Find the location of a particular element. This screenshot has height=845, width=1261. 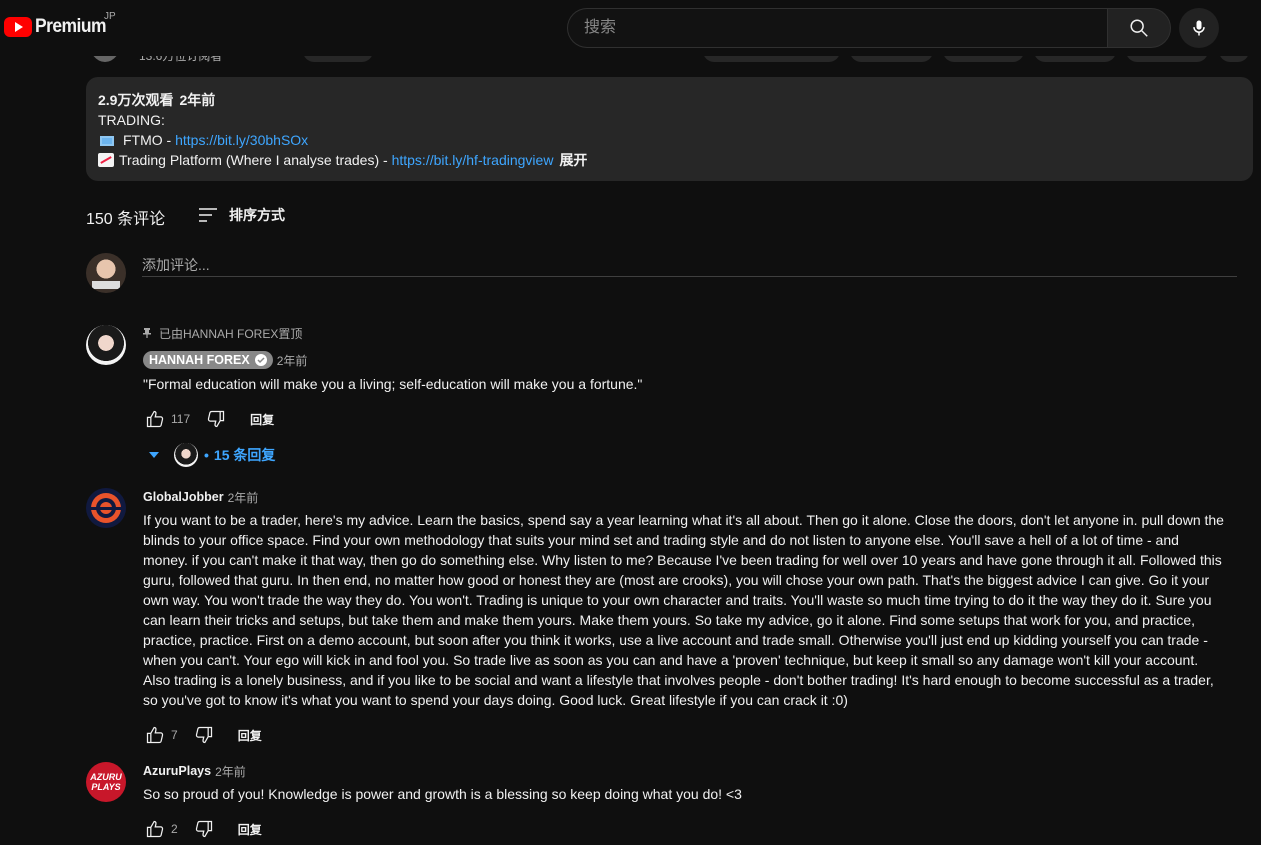

search-icon is located at coordinates (1139, 28).